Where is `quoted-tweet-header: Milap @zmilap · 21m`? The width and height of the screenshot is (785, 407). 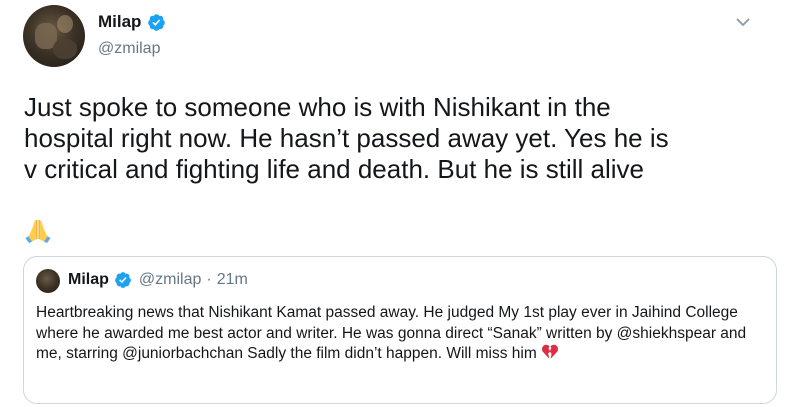
quoted-tweet-header: Milap @zmilap · 21m is located at coordinates (158, 280).